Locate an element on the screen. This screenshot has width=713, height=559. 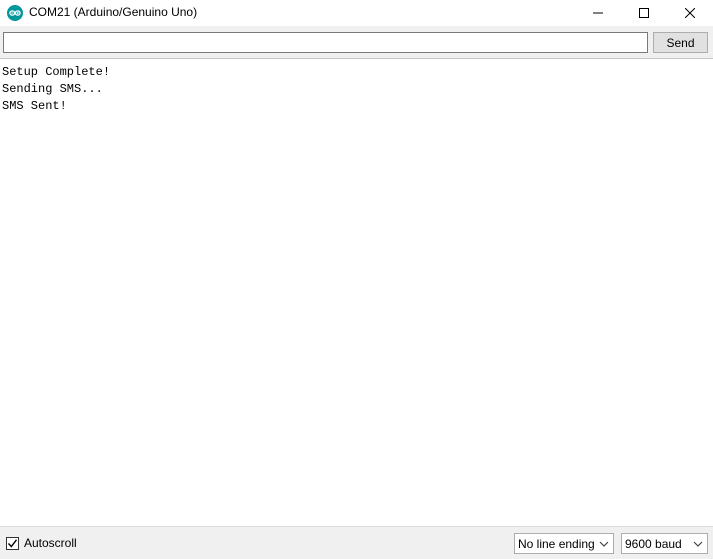
baud-rate-value: 9600 baud is located at coordinates (653, 543).